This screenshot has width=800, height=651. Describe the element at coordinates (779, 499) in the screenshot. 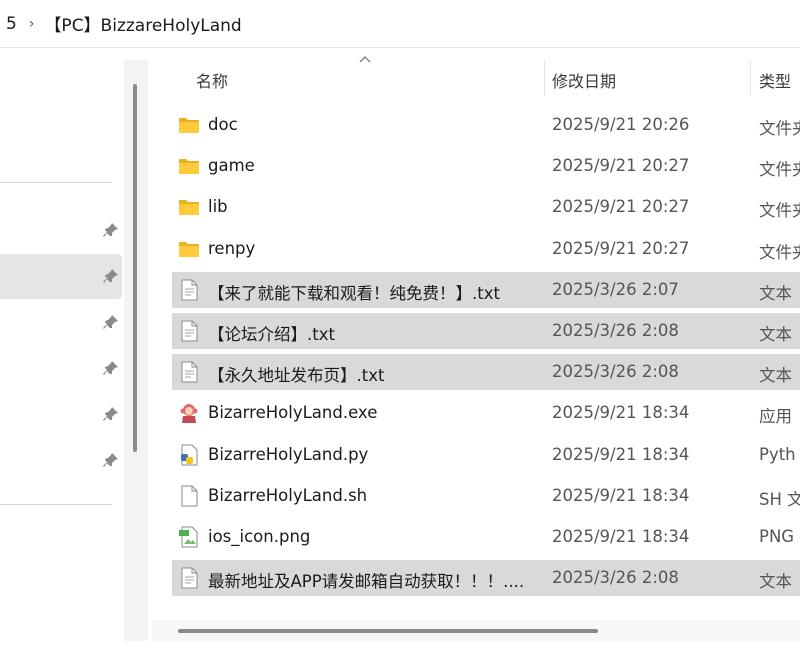

I see `file-type: SH 文` at that location.